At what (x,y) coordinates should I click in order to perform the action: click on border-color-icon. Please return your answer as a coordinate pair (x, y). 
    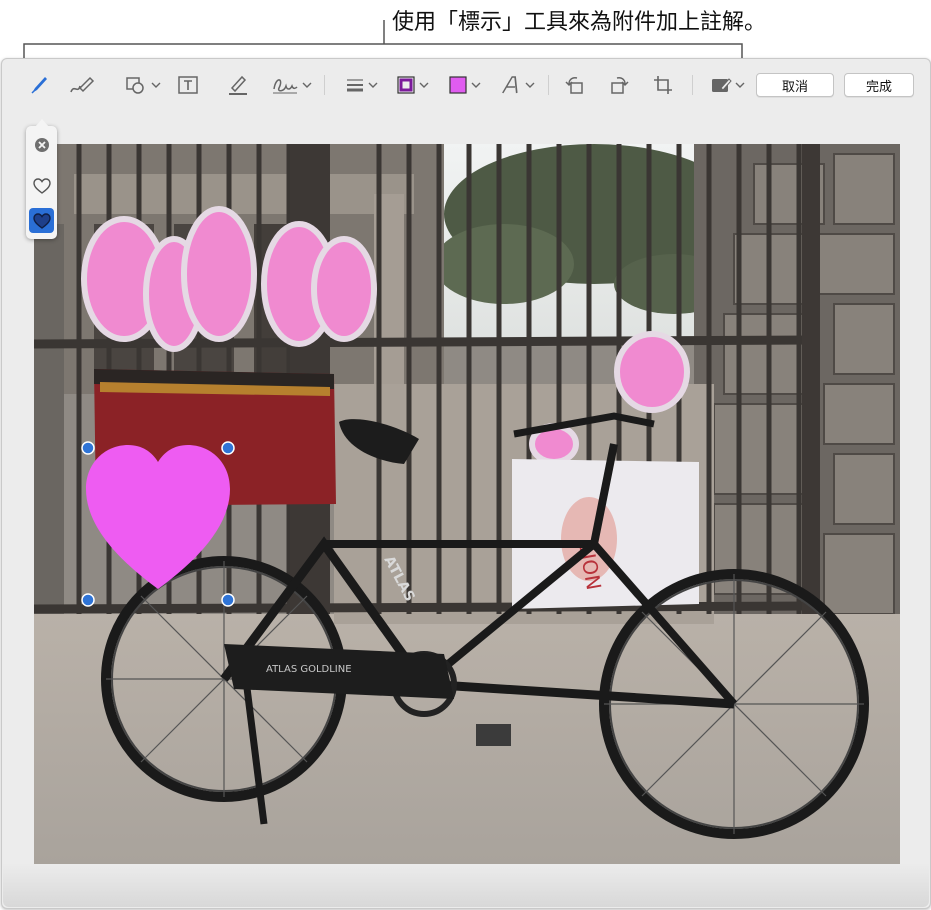
    Looking at the image, I should click on (406, 85).